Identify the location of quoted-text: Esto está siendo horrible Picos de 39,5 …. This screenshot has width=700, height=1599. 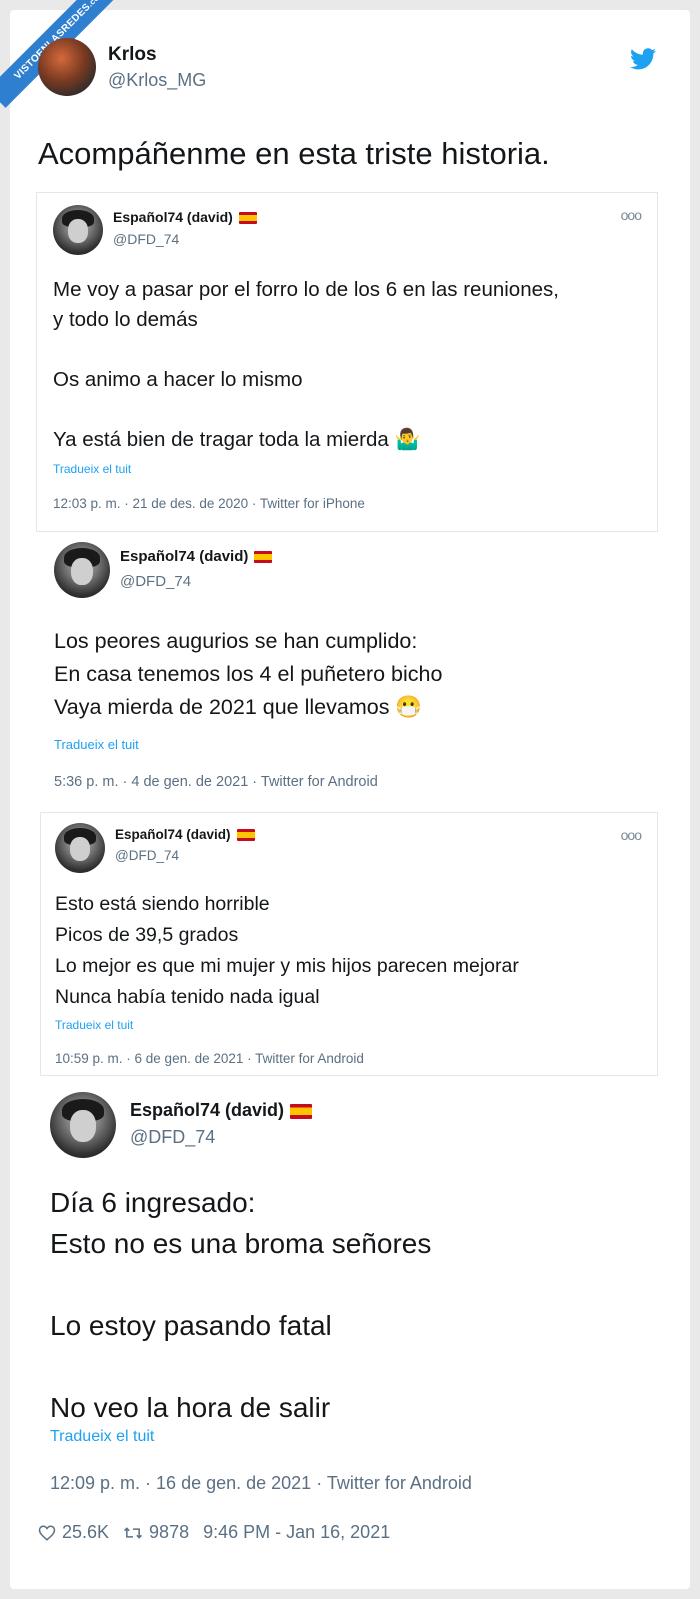
(287, 951).